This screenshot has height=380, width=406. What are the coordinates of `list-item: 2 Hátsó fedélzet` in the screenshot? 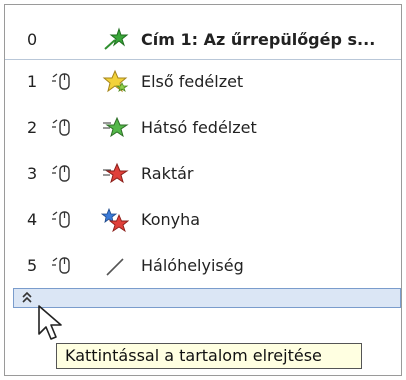 It's located at (203, 127).